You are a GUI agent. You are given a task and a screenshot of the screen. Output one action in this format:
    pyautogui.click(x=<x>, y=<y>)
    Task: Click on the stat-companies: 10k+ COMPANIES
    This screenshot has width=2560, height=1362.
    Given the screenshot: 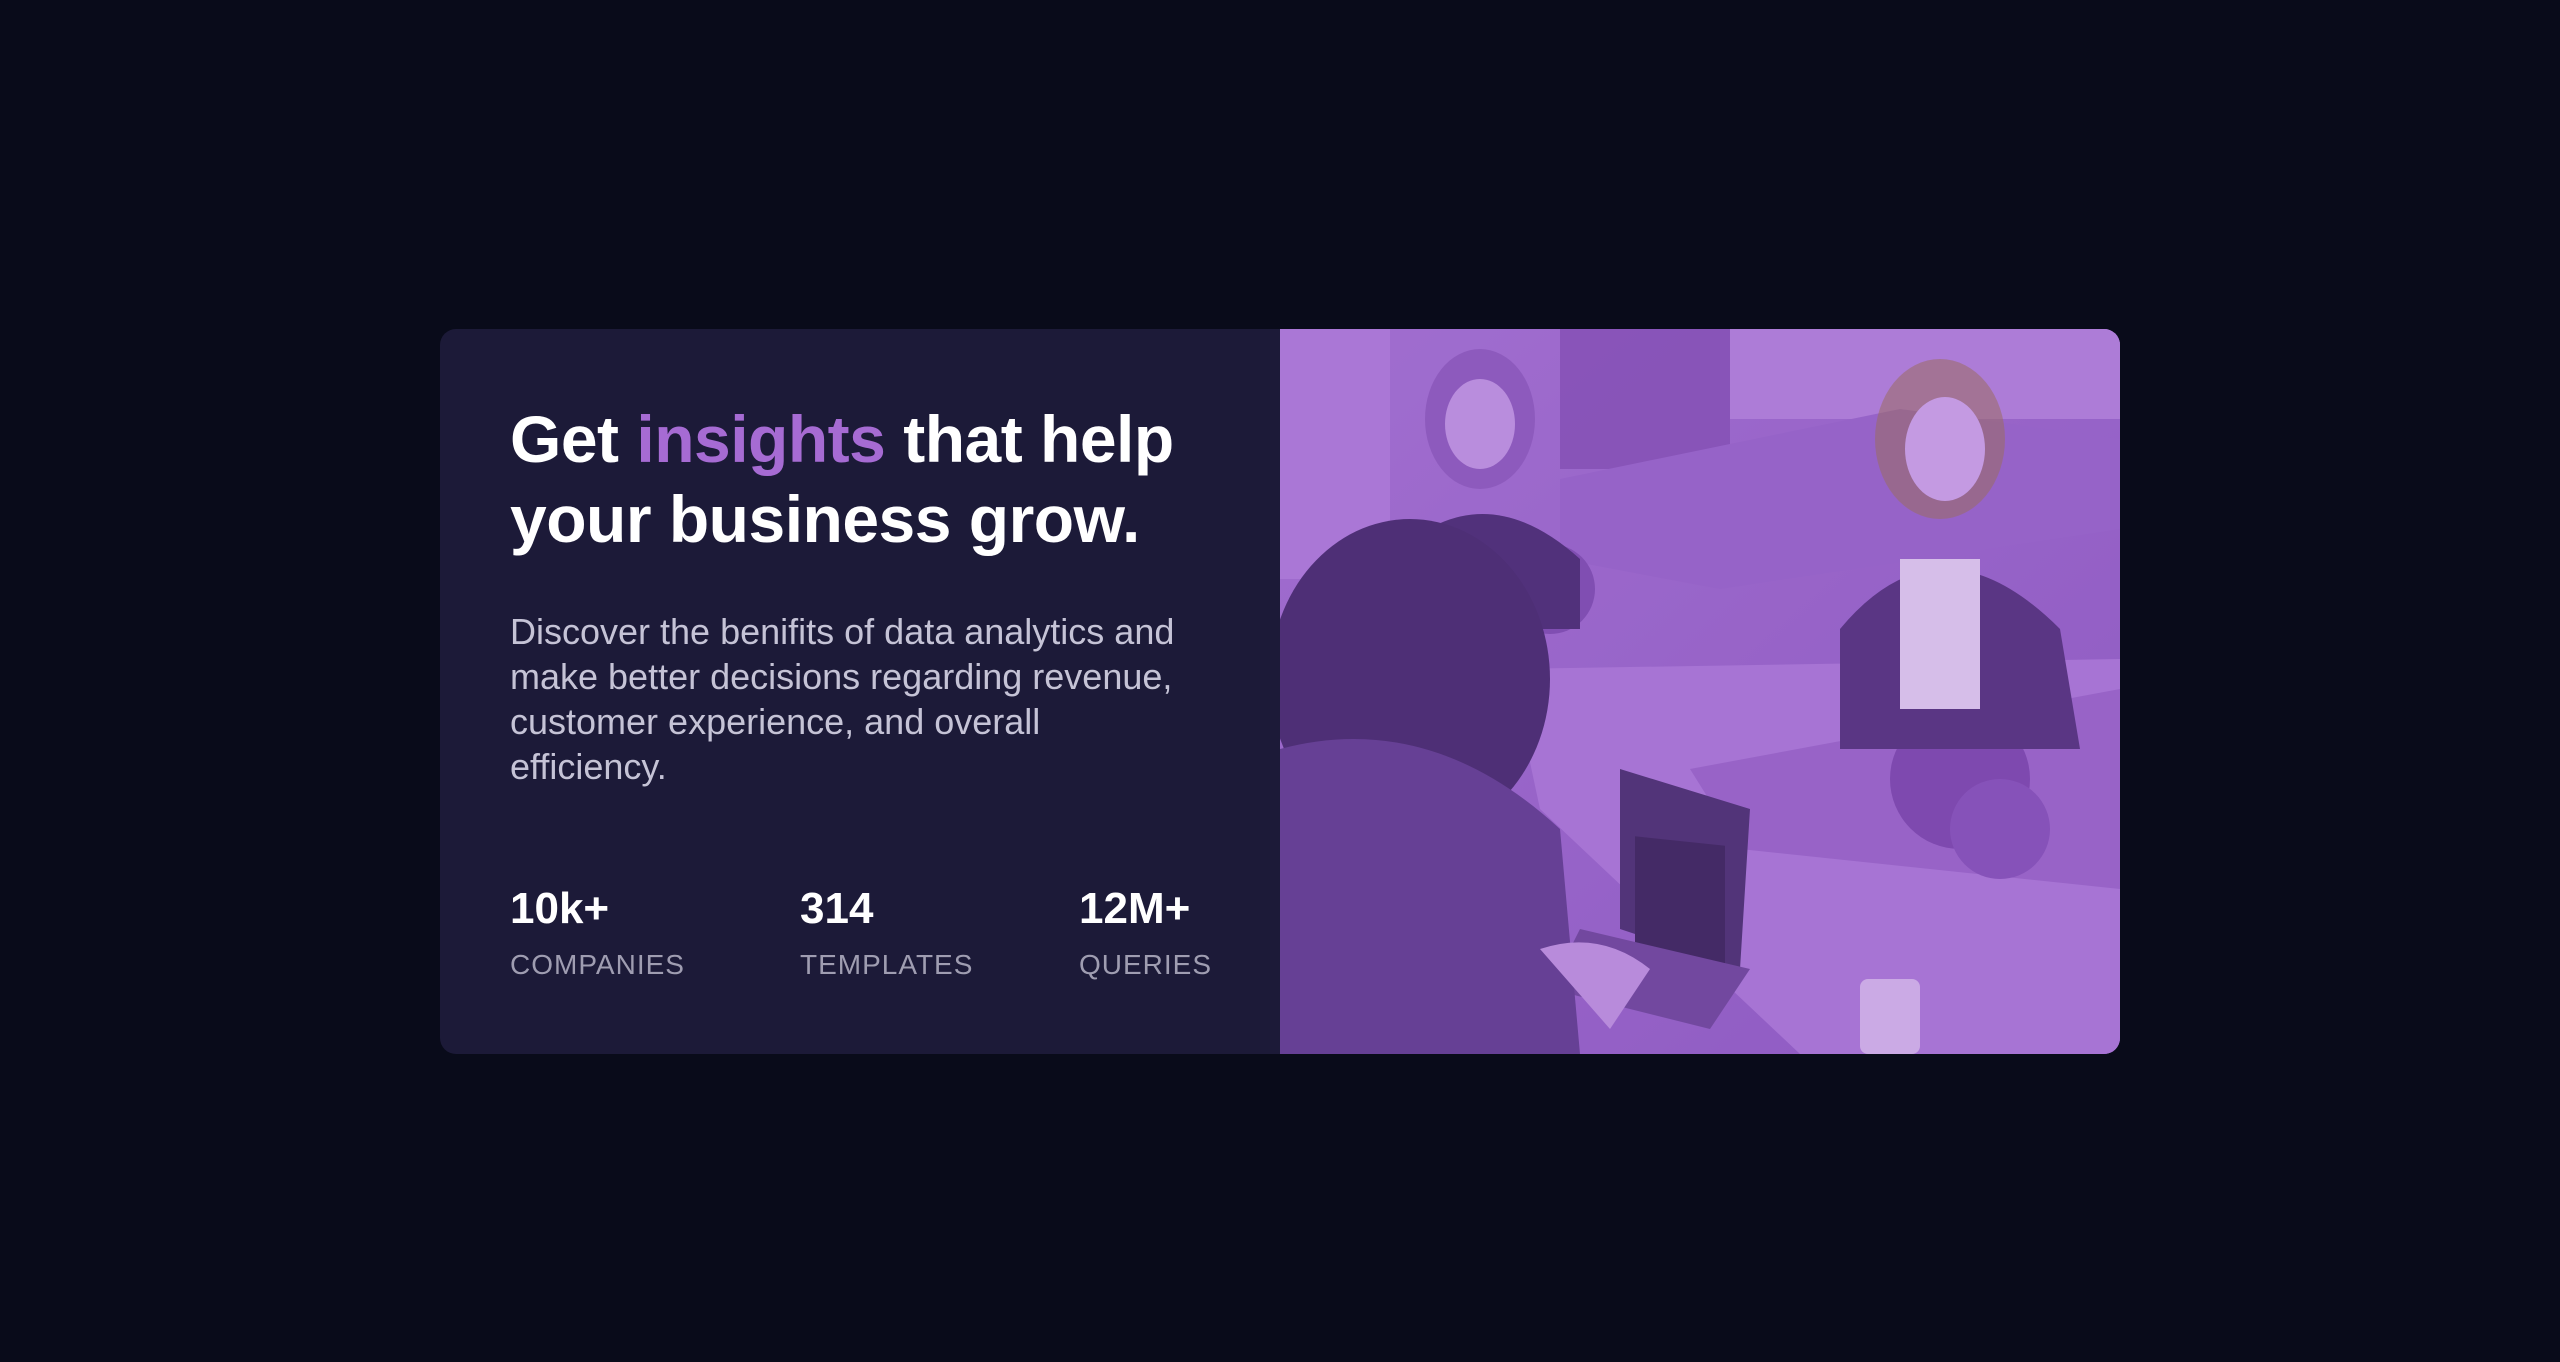 What is the action you would take?
    pyautogui.click(x=597, y=932)
    